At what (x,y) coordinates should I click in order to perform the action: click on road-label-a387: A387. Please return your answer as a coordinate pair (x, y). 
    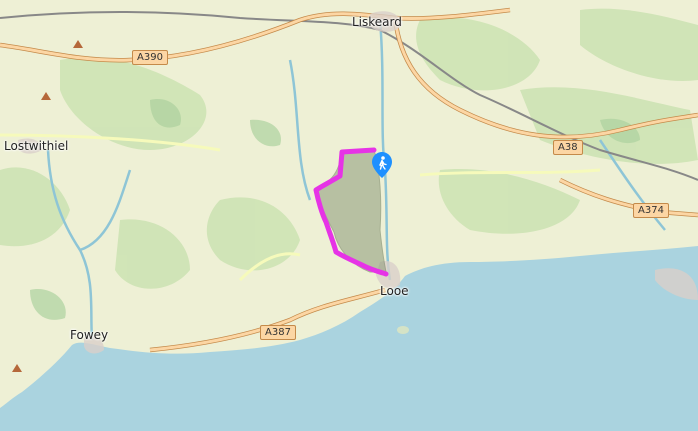
    Looking at the image, I should click on (278, 332).